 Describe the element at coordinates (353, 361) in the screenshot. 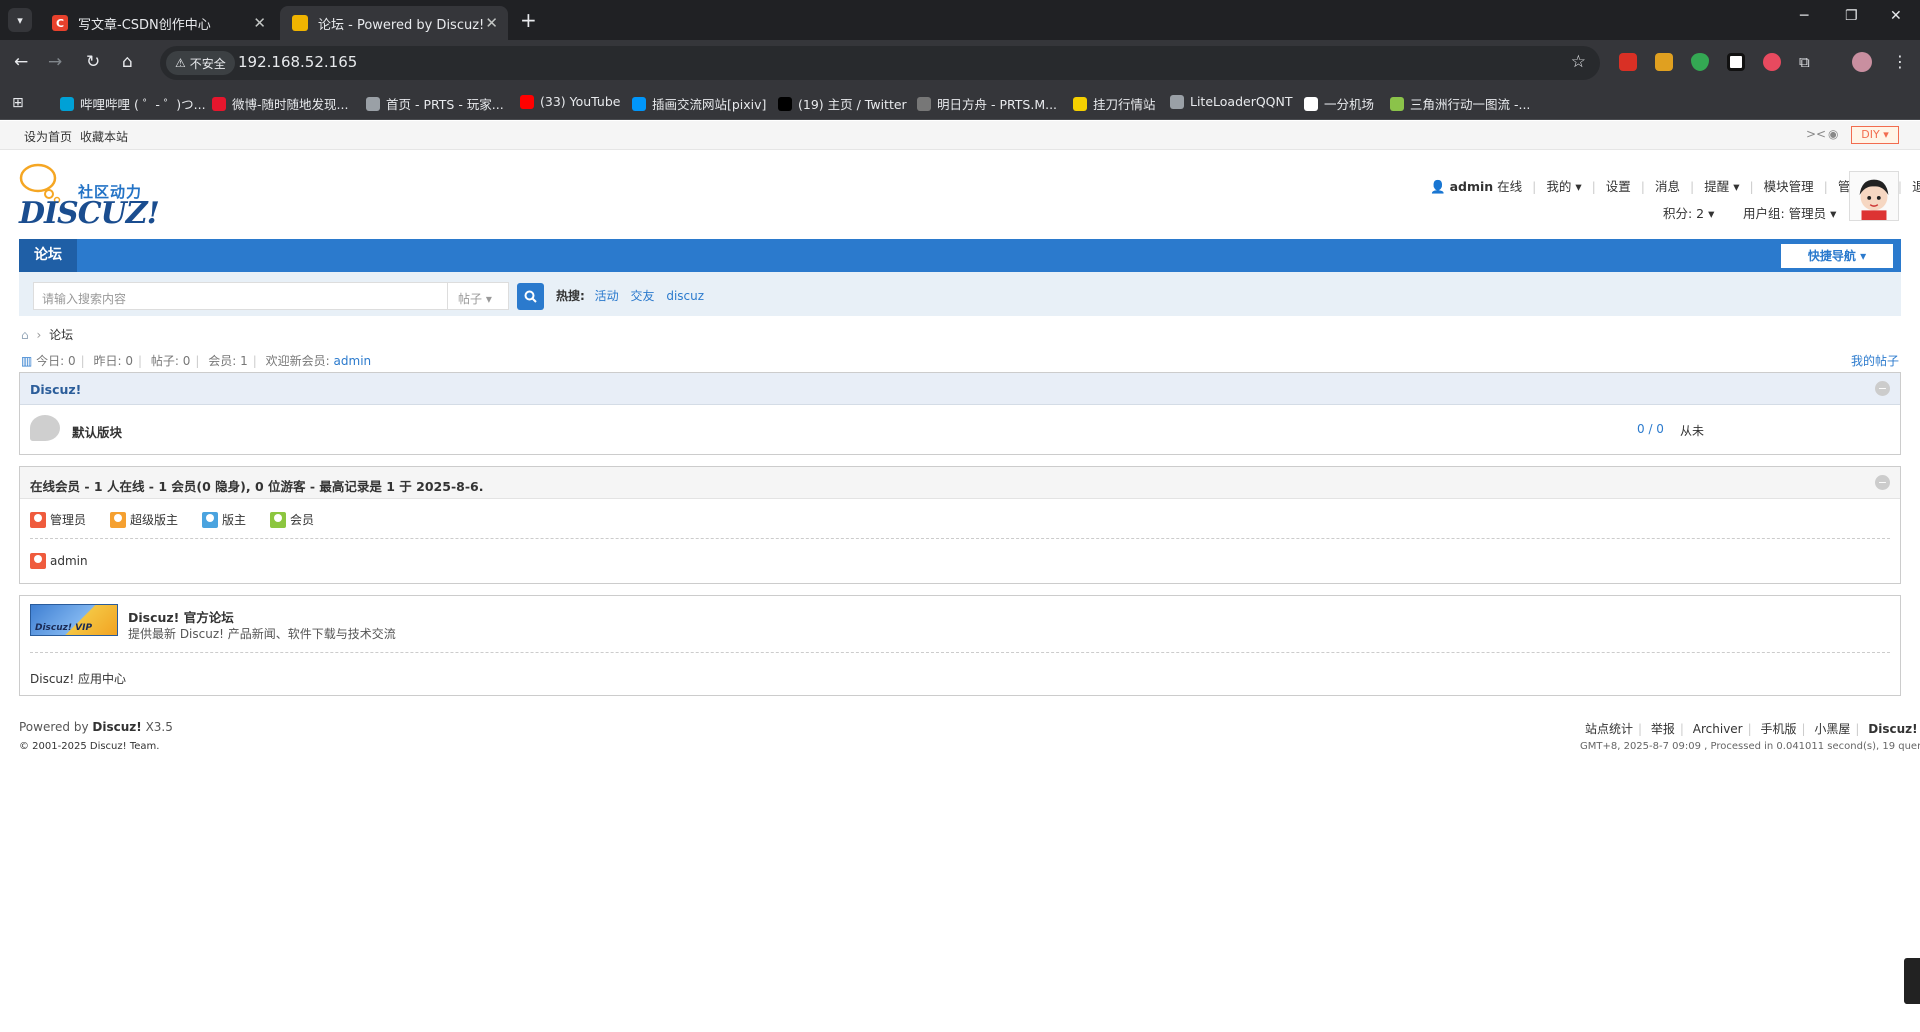

I see `new-member-link: admin` at that location.